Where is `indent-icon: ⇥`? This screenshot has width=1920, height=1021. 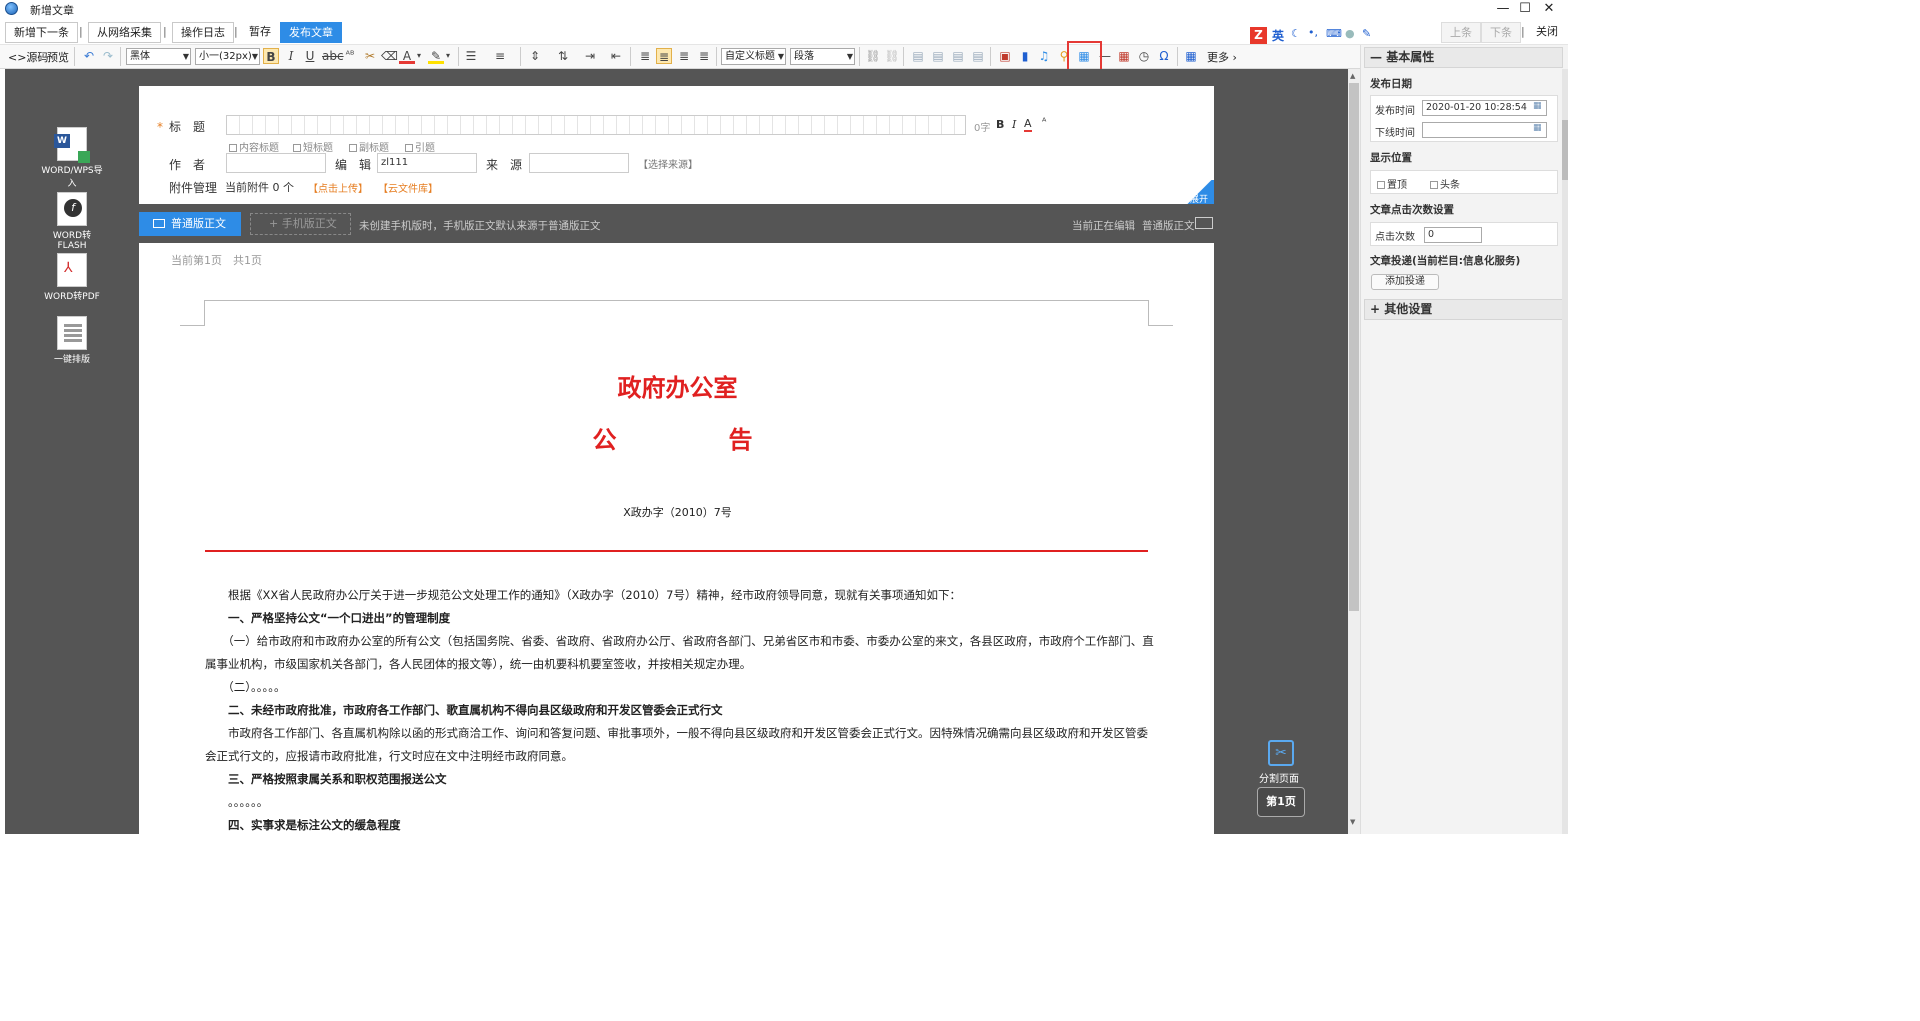 indent-icon: ⇥ is located at coordinates (590, 56).